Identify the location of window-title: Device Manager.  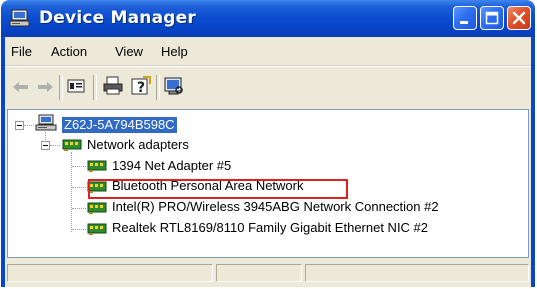
(117, 18).